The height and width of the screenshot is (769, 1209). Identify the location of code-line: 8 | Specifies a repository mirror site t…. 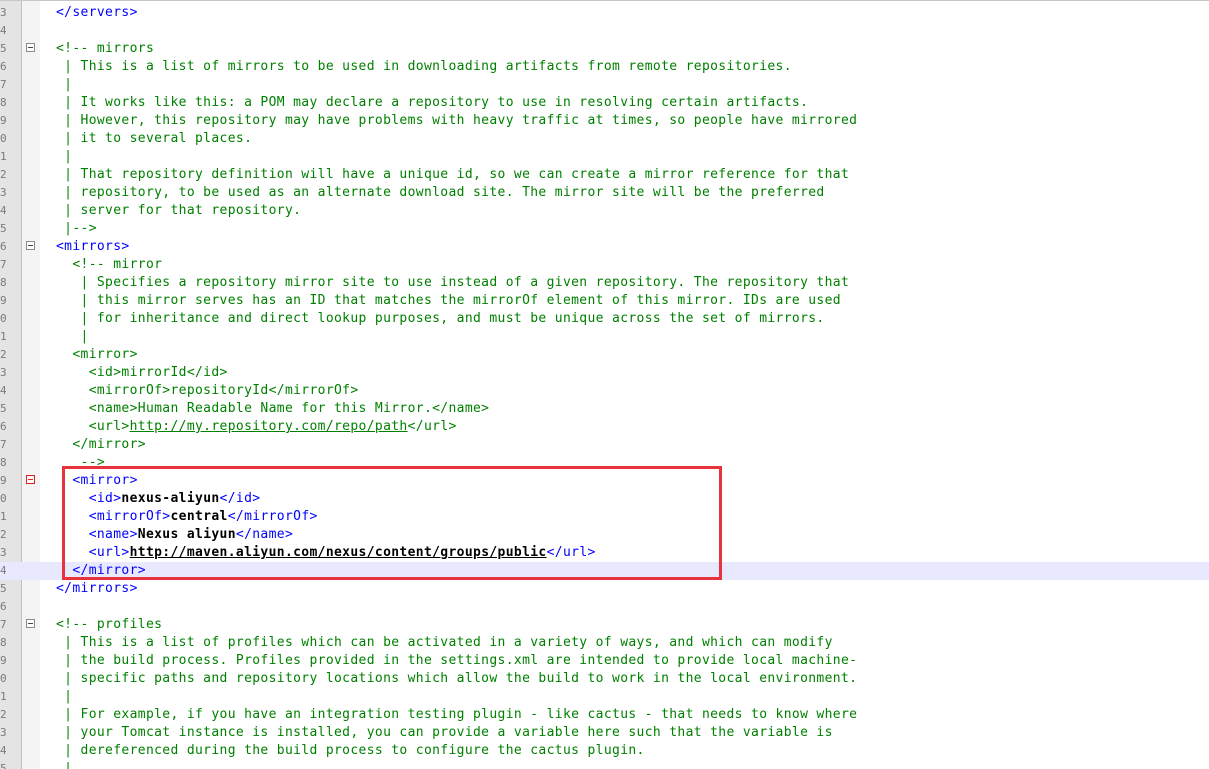
(604, 283).